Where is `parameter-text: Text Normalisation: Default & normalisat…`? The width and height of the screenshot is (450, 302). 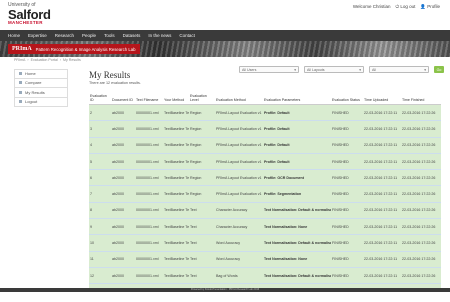 parameter-text: Text Normalisation: Default & normalisat… is located at coordinates (297, 275).